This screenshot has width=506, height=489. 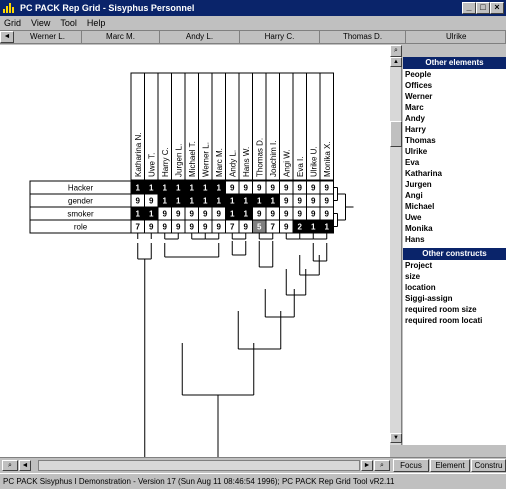 I want to click on element-button: Element, so click(x=450, y=465).